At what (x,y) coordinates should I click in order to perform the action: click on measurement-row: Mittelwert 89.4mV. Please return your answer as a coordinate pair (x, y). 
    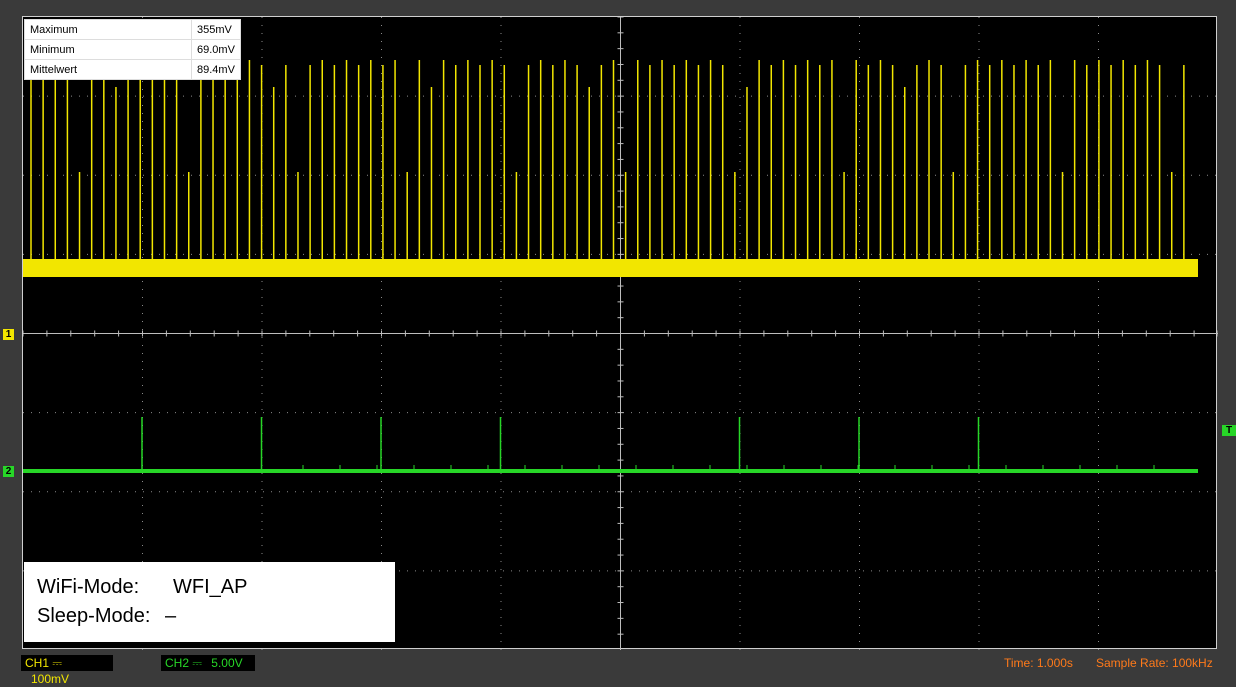
    Looking at the image, I should click on (132, 69).